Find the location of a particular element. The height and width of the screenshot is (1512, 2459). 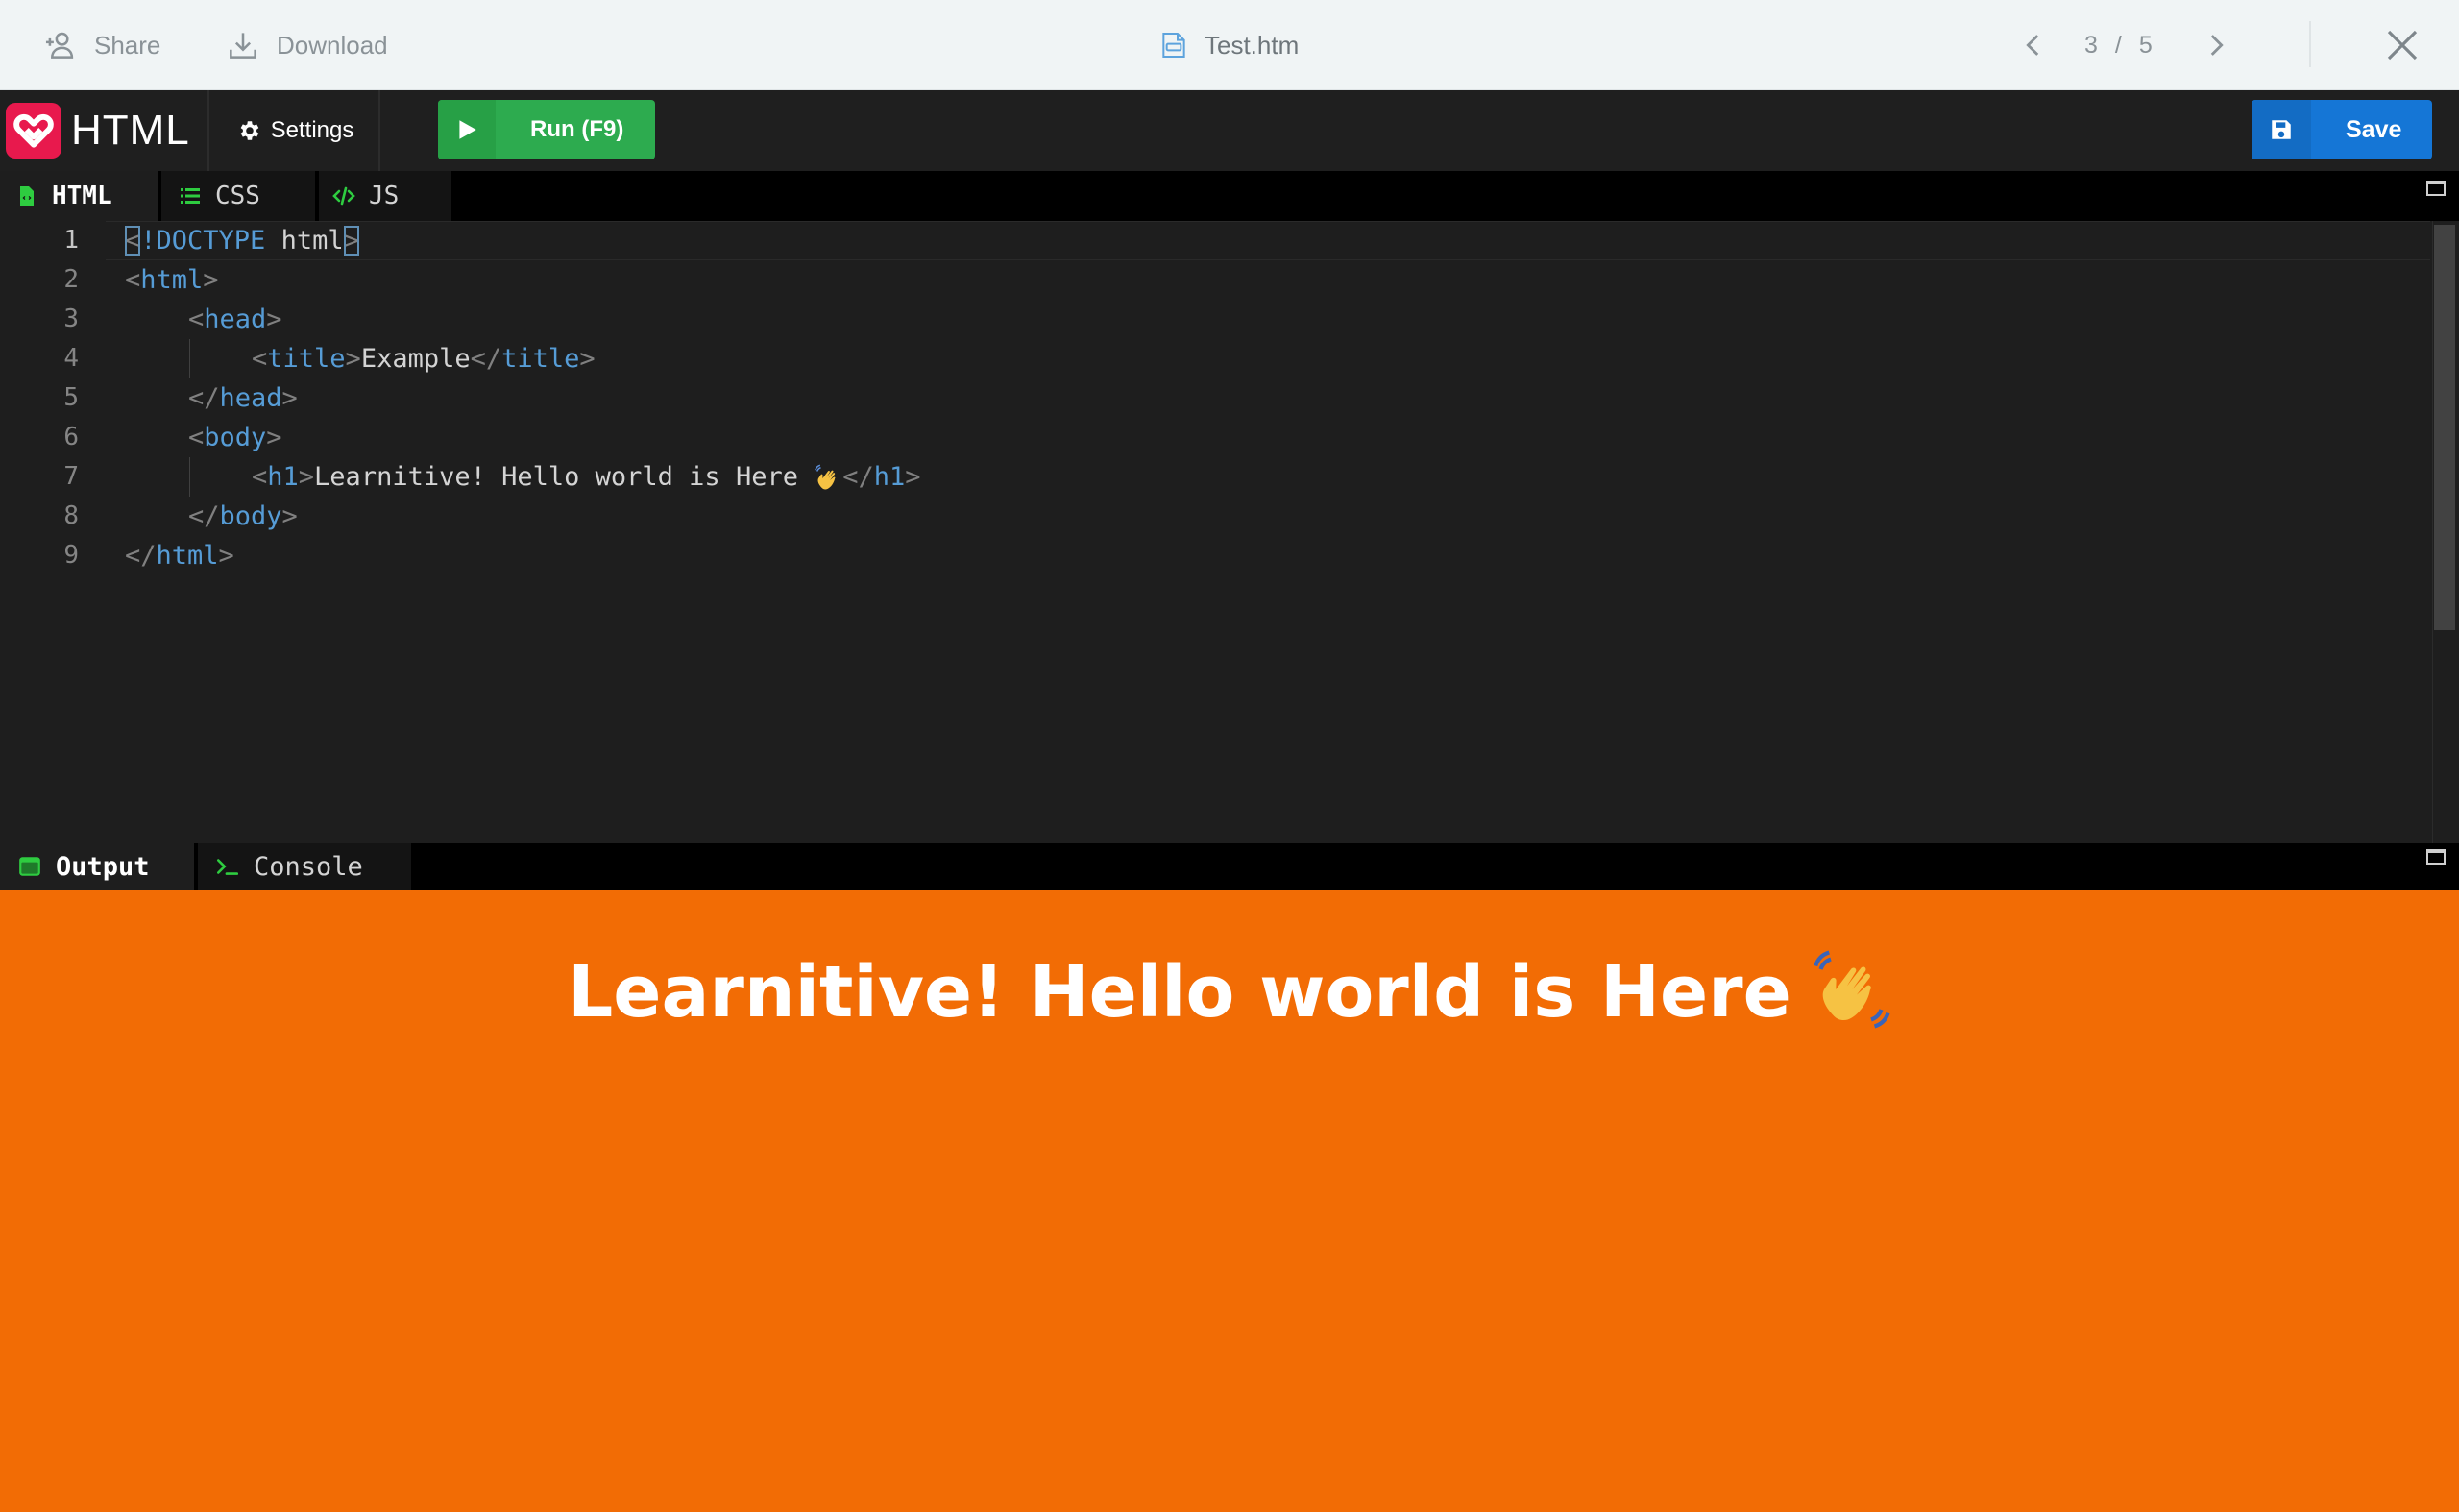

tab-console: Console is located at coordinates (304, 866).